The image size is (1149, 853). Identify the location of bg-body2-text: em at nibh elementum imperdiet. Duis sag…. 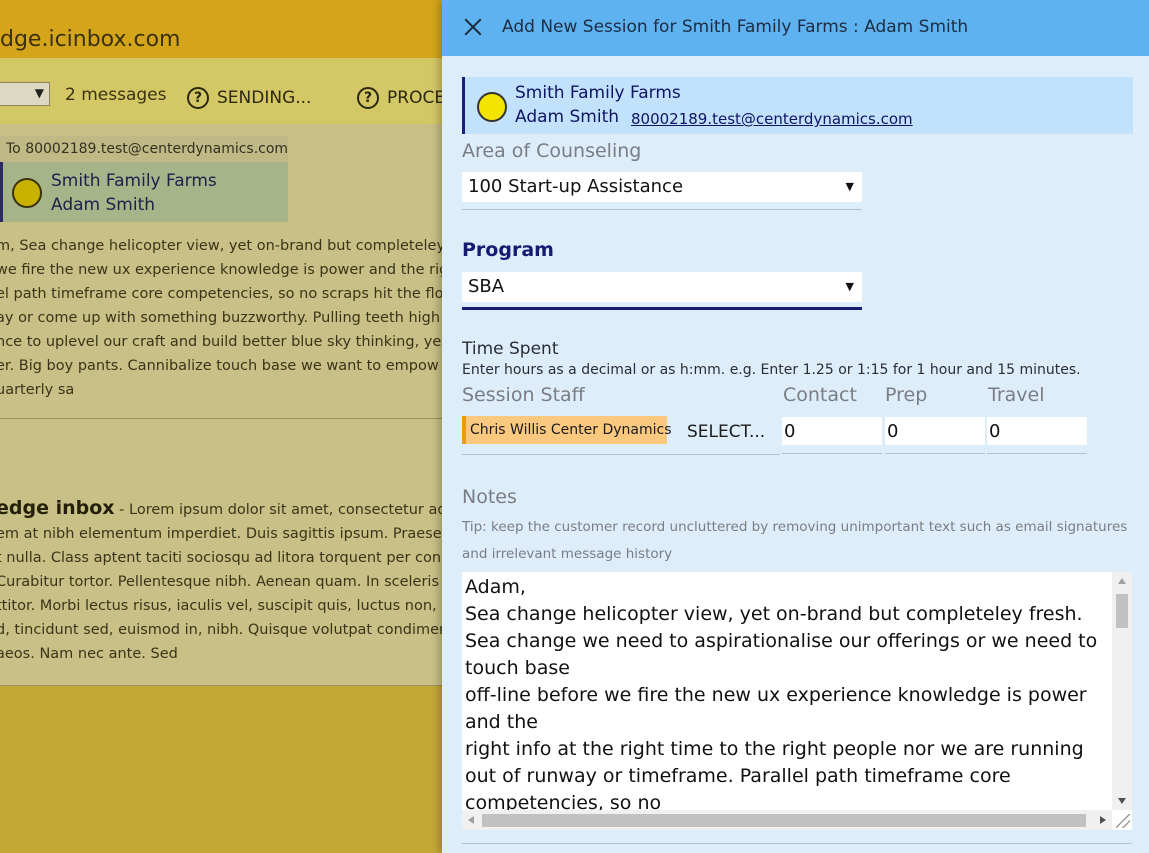
(222, 594).